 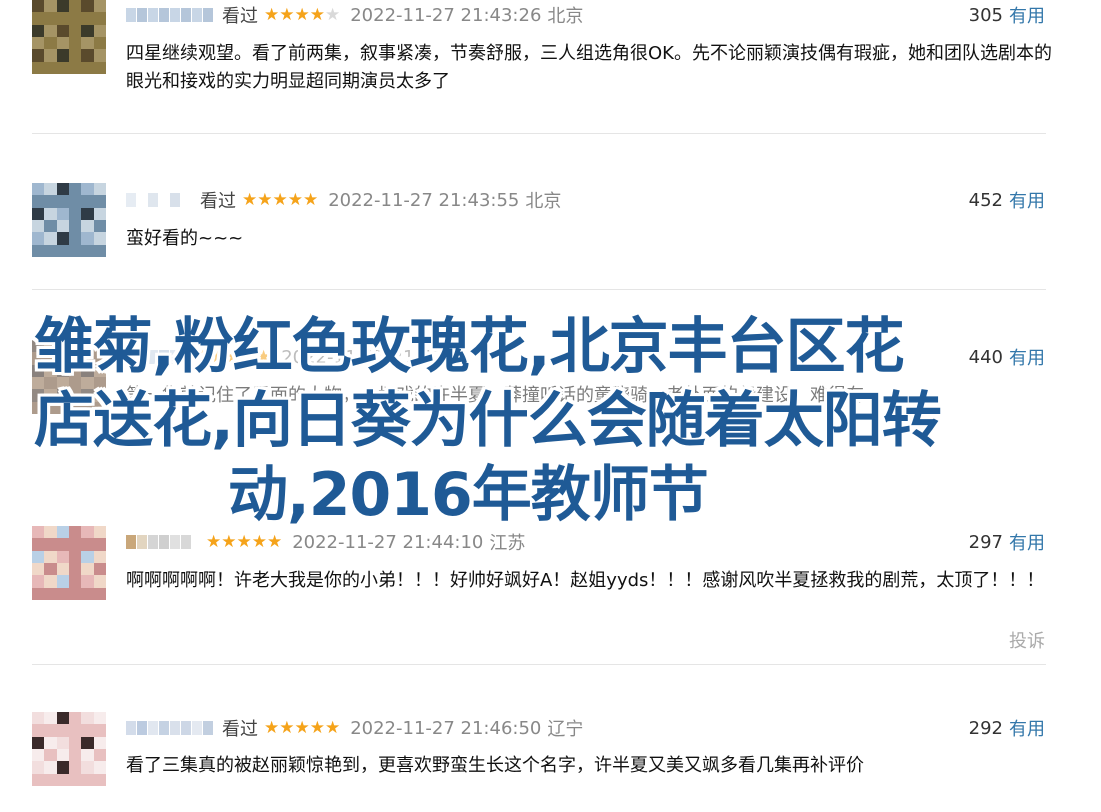 I want to click on votes: 305 有用, so click(x=1007, y=15).